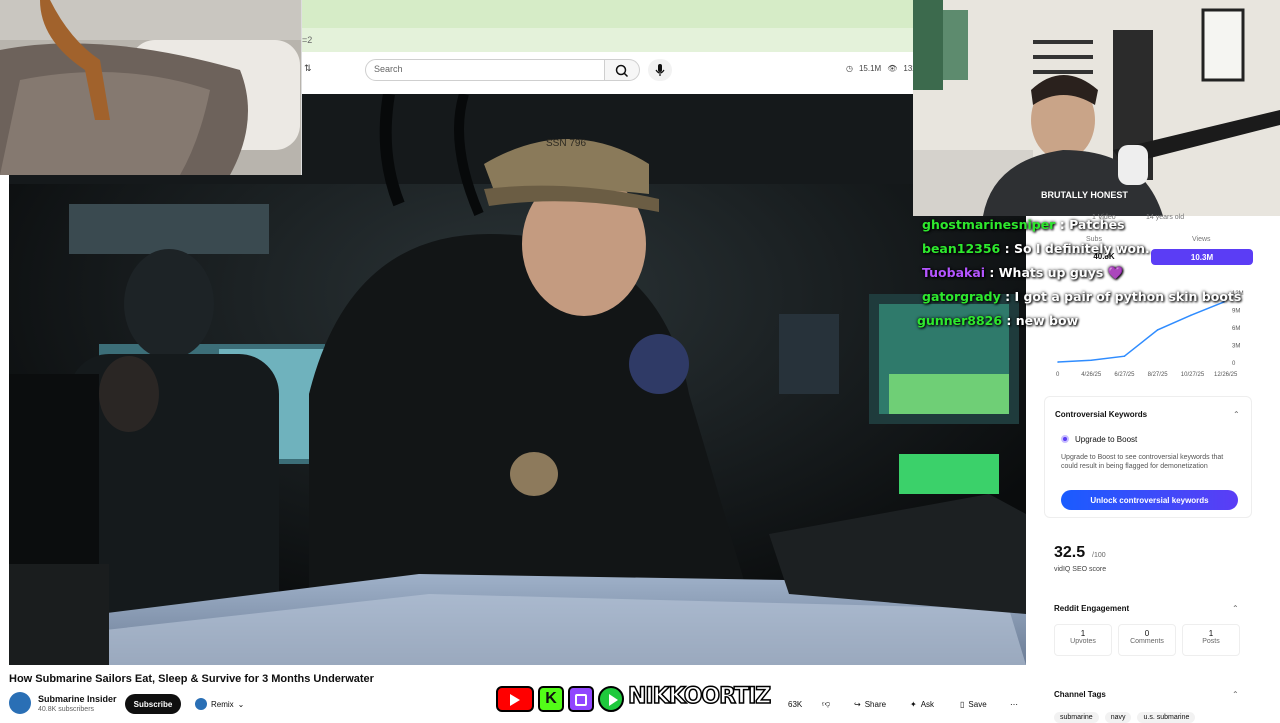  I want to click on like-count: 63K, so click(795, 704).